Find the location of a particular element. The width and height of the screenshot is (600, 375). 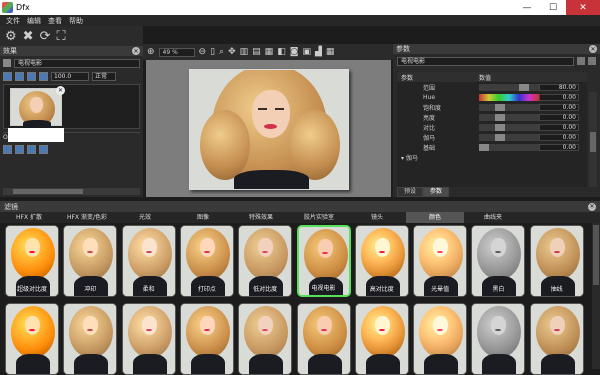

filters-panel-title: 滤镜 is located at coordinates (11, 206).